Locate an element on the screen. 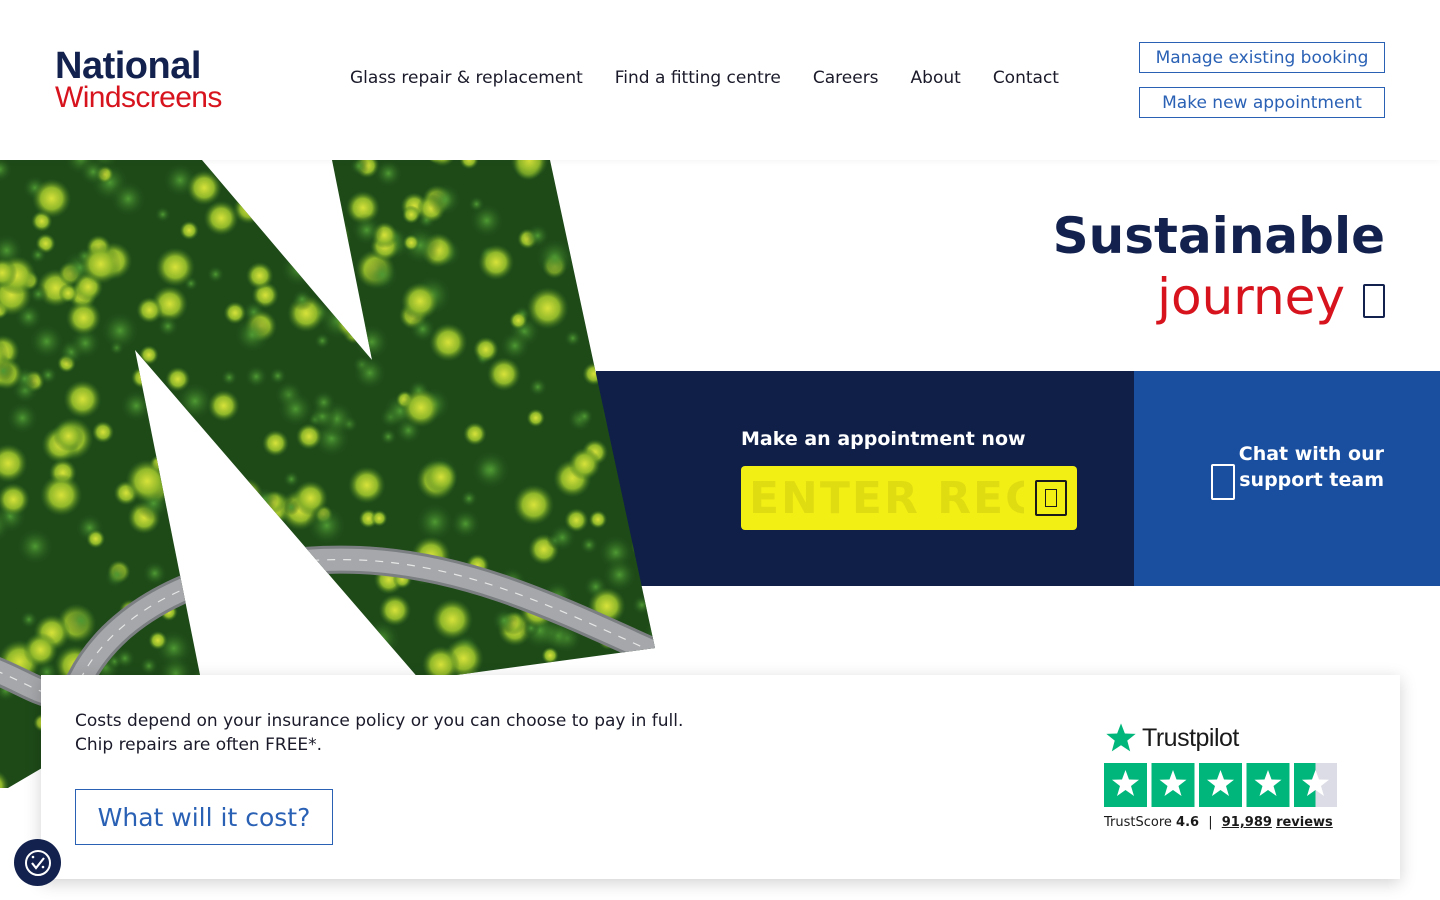 This screenshot has height=900, width=1440. nav-find-fitting-centre: Find a fitting centre is located at coordinates (698, 78).